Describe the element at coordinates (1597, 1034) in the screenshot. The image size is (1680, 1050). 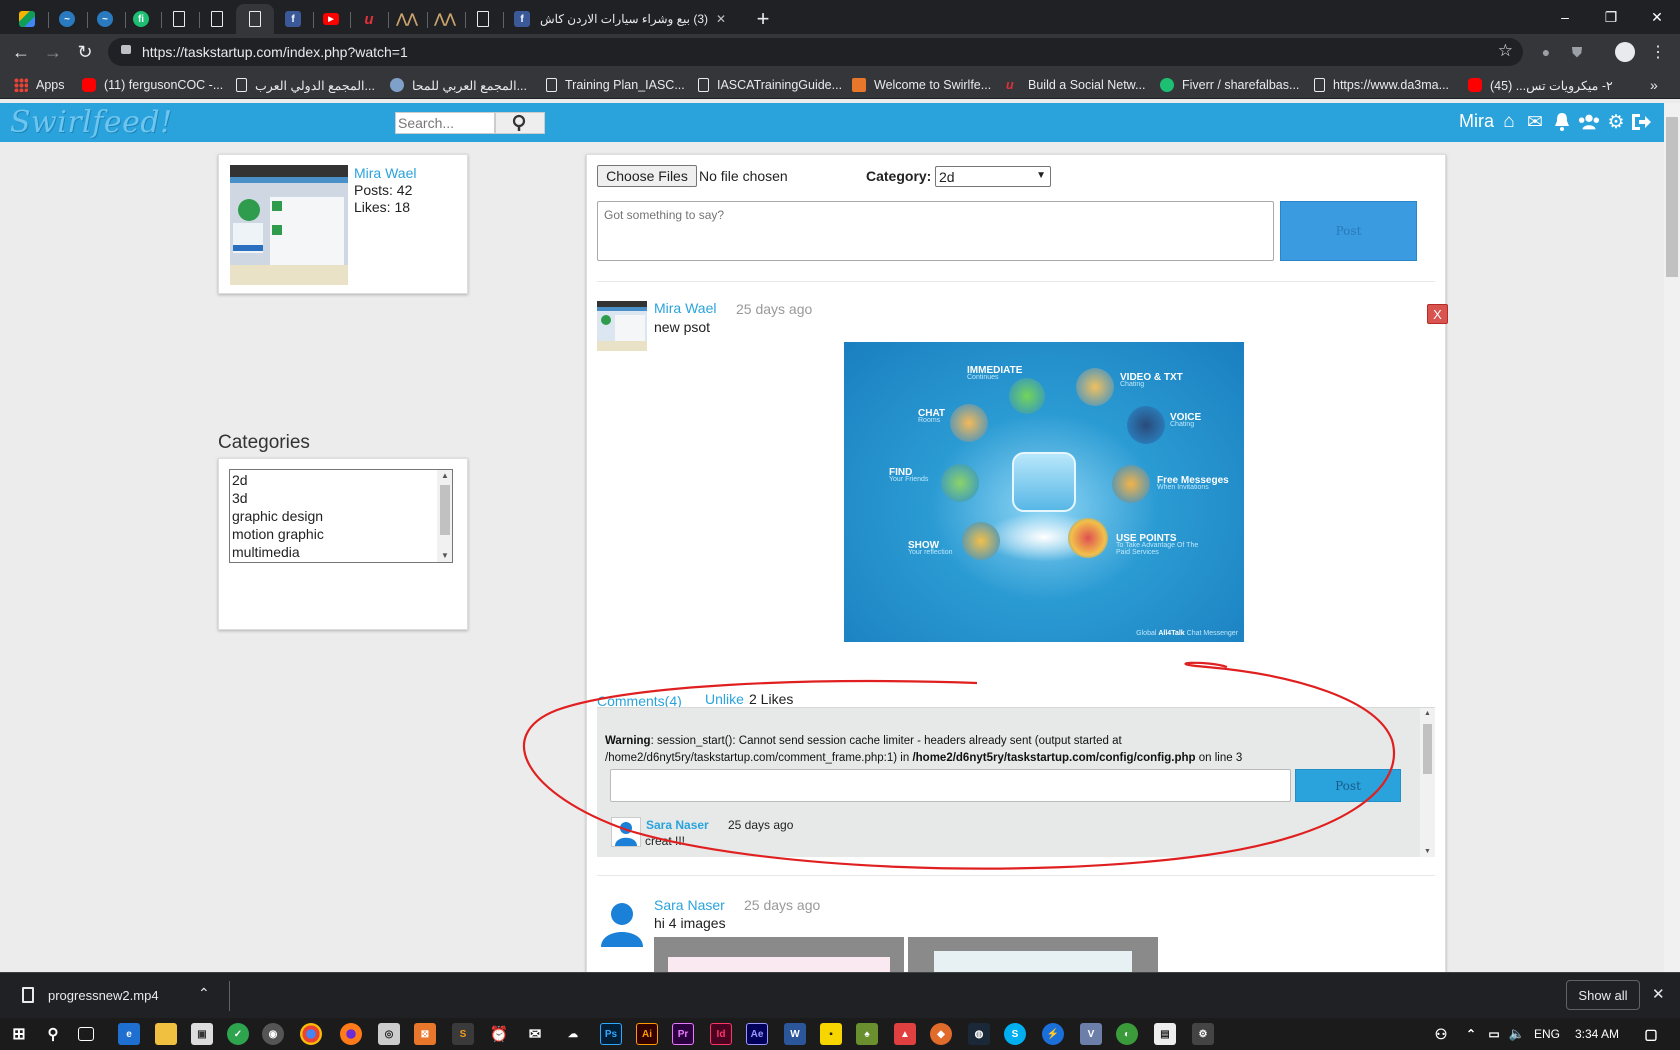
I see `clock: 3:34 AM` at that location.